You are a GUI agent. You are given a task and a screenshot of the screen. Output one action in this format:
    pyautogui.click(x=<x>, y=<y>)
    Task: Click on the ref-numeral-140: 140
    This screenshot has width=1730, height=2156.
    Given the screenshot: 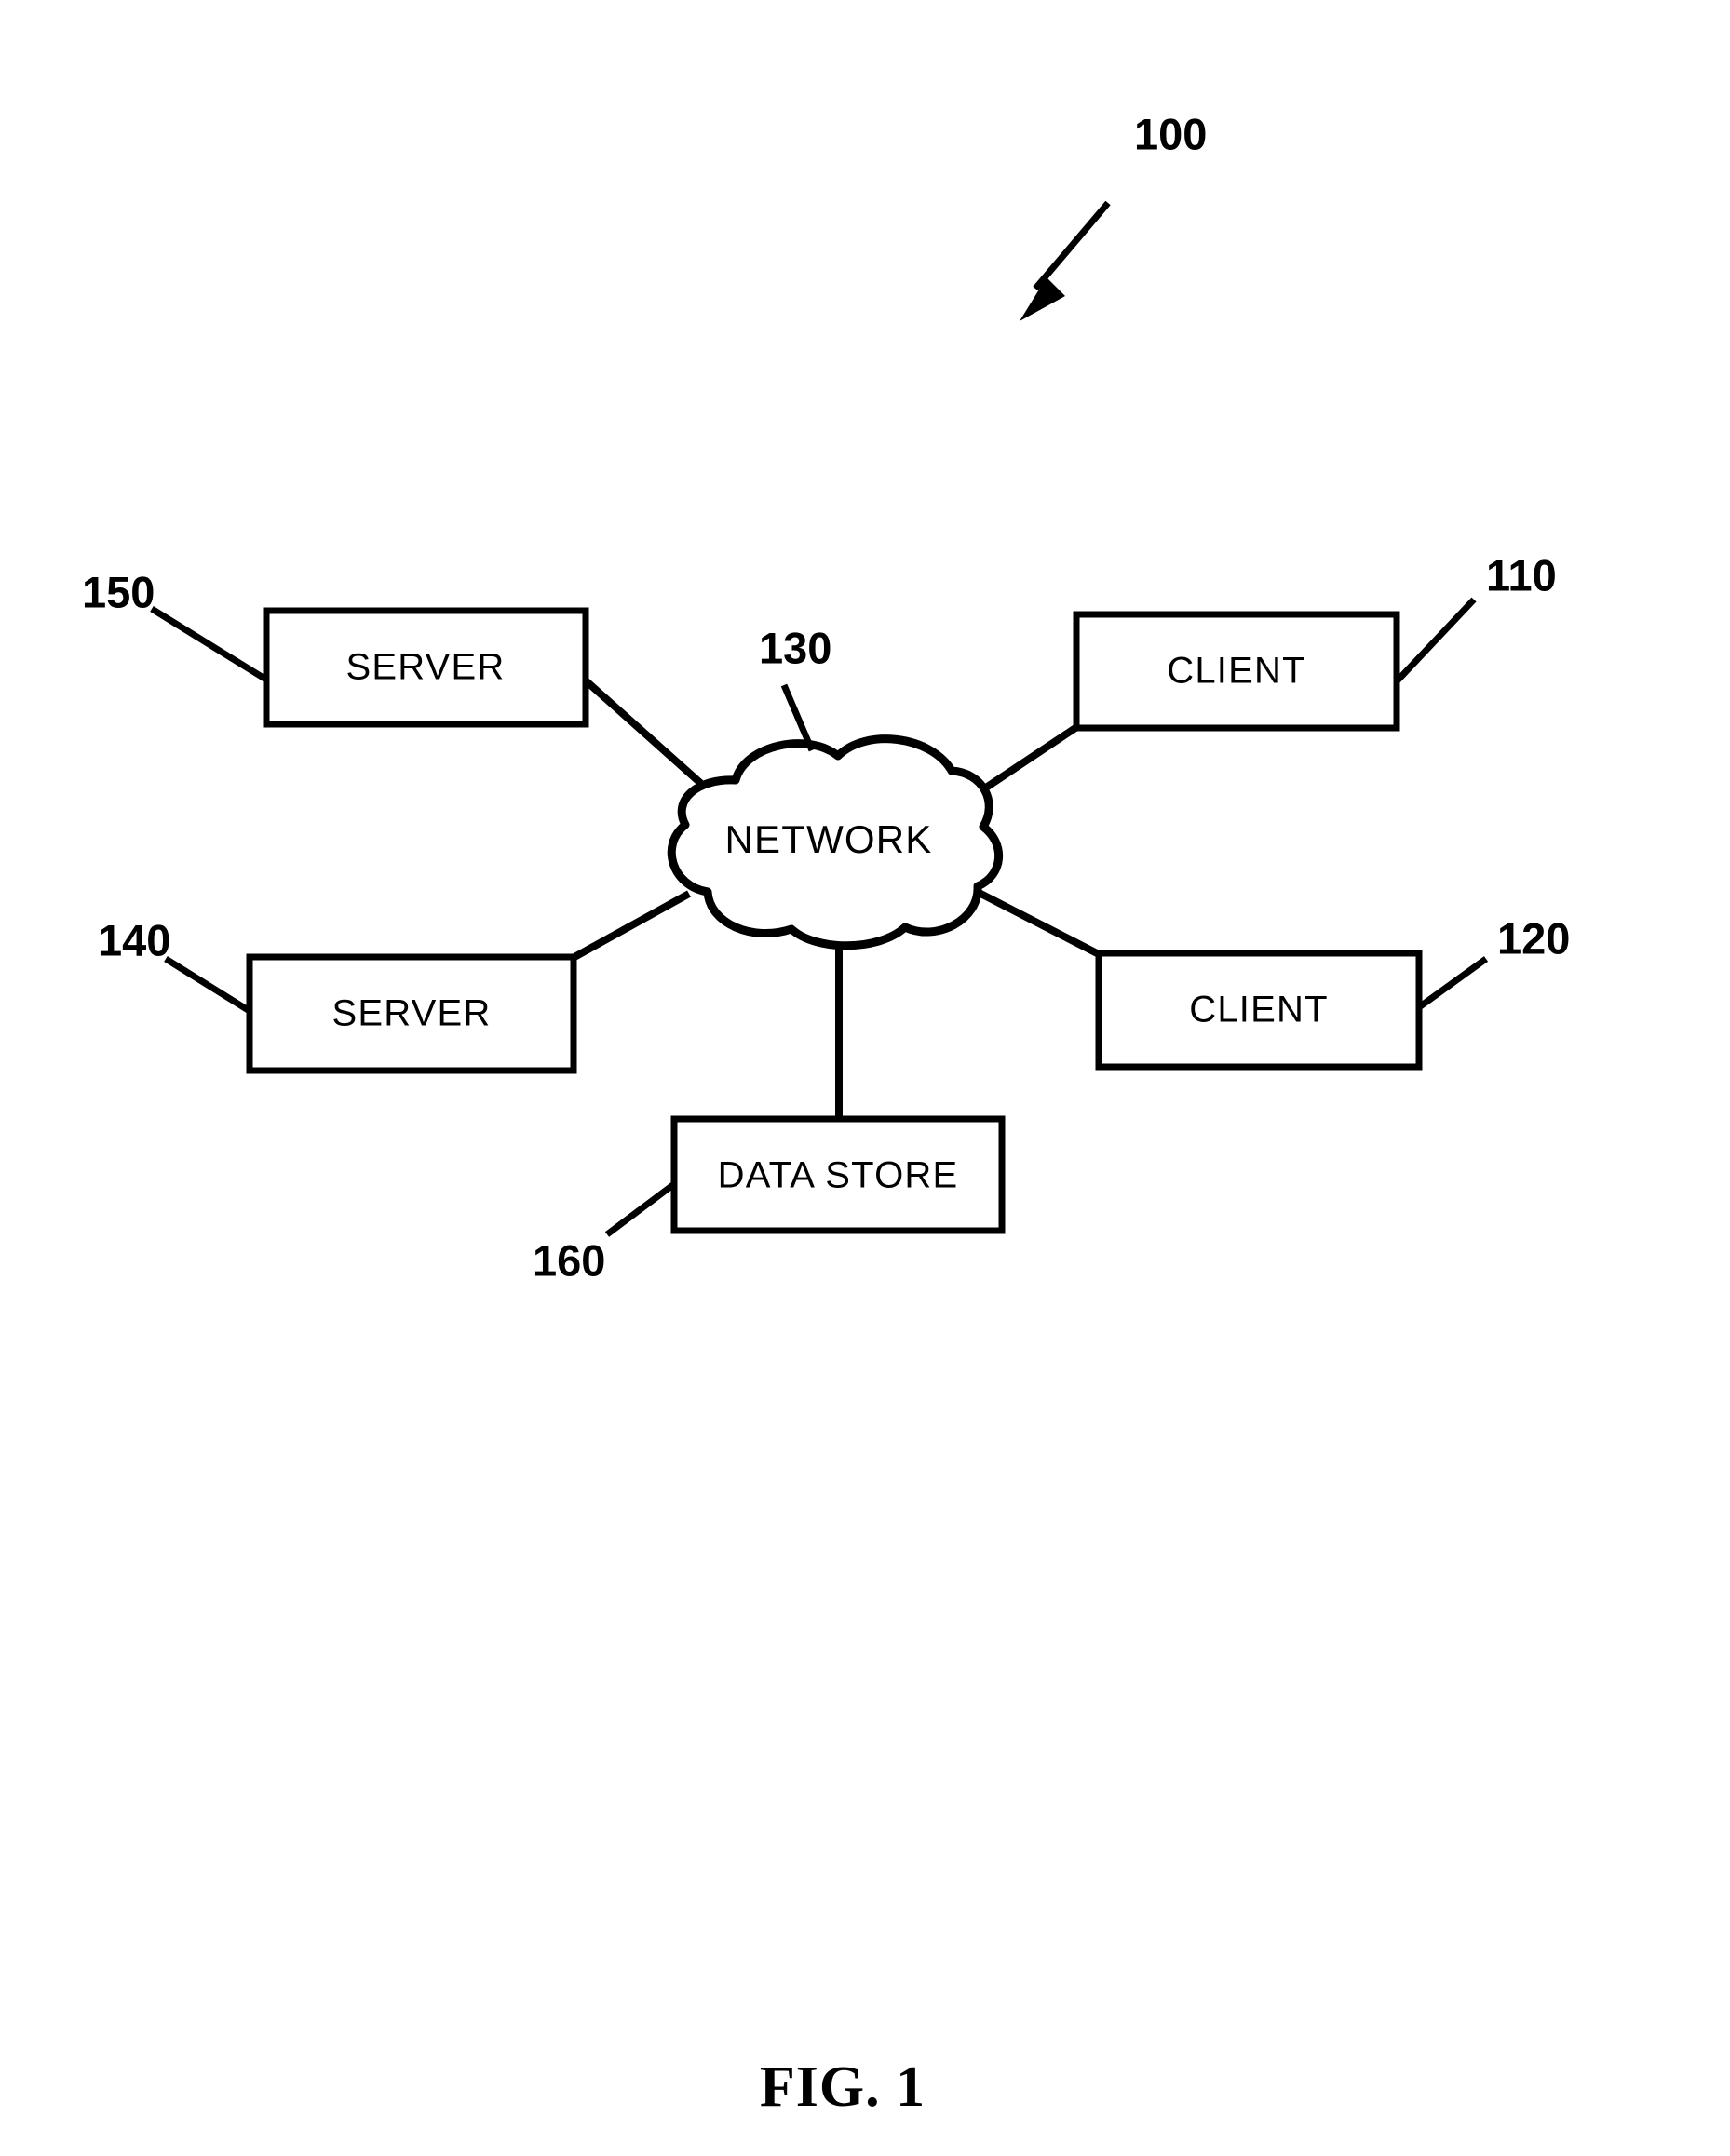 What is the action you would take?
    pyautogui.click(x=134, y=939)
    